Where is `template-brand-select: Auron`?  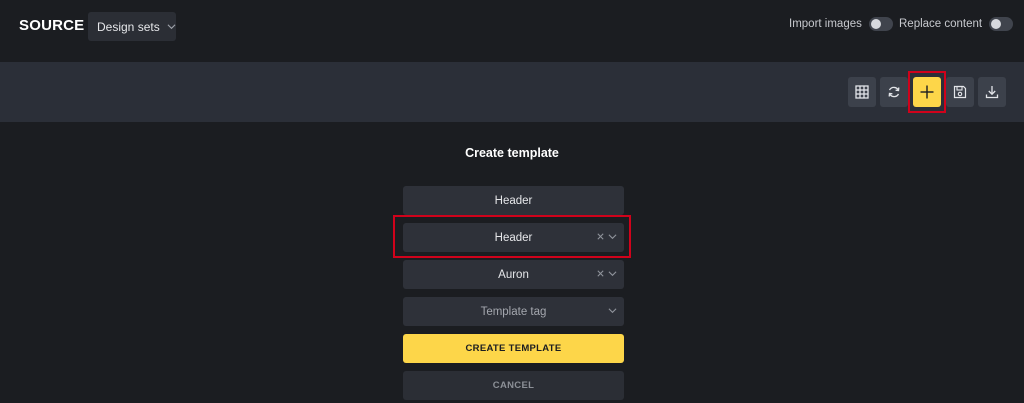
template-brand-select: Auron is located at coordinates (513, 274).